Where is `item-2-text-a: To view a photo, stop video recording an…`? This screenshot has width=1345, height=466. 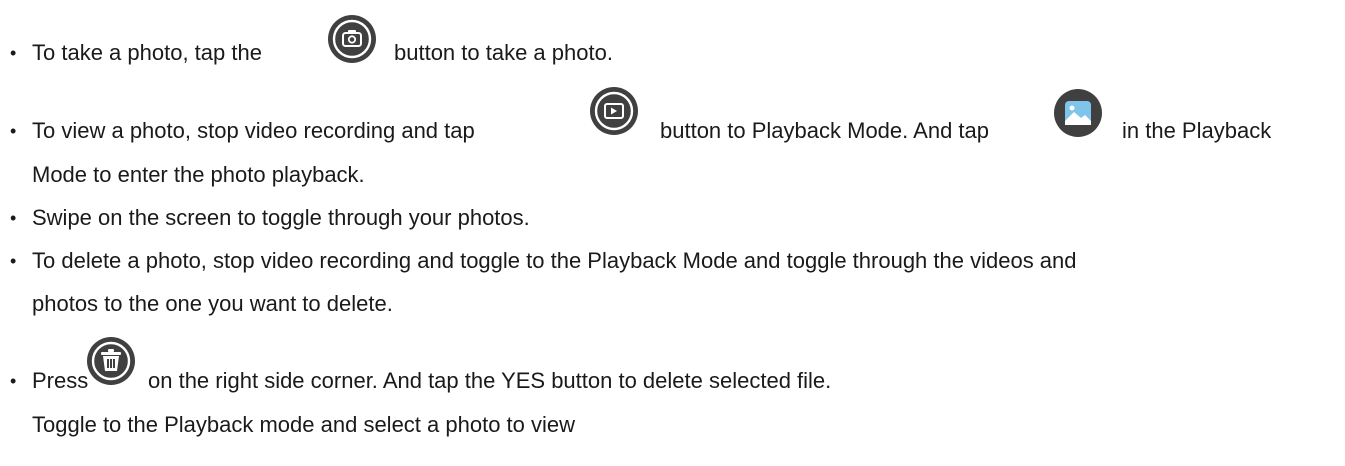 item-2-text-a: To view a photo, stop video recording an… is located at coordinates (253, 130).